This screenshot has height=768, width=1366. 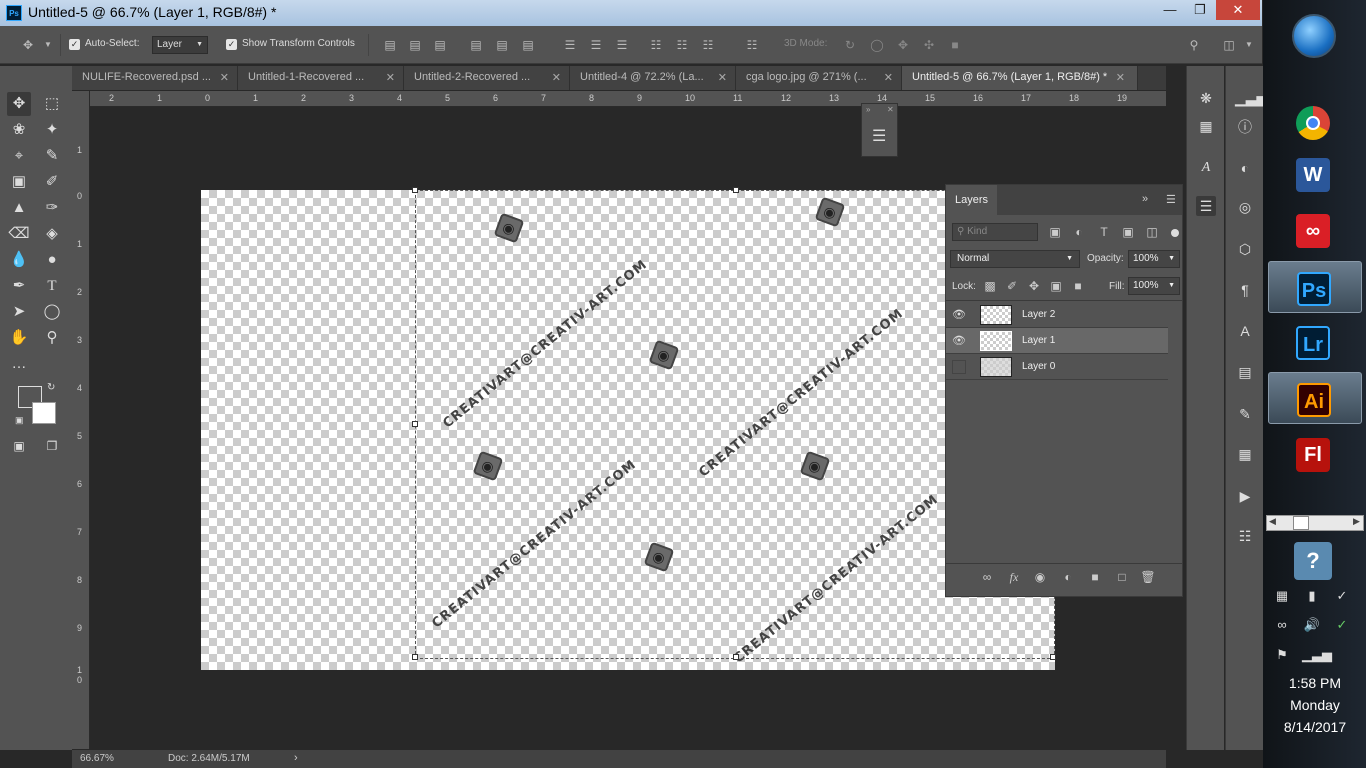 I want to click on sync-icon: ✓, so click(x=1342, y=625).